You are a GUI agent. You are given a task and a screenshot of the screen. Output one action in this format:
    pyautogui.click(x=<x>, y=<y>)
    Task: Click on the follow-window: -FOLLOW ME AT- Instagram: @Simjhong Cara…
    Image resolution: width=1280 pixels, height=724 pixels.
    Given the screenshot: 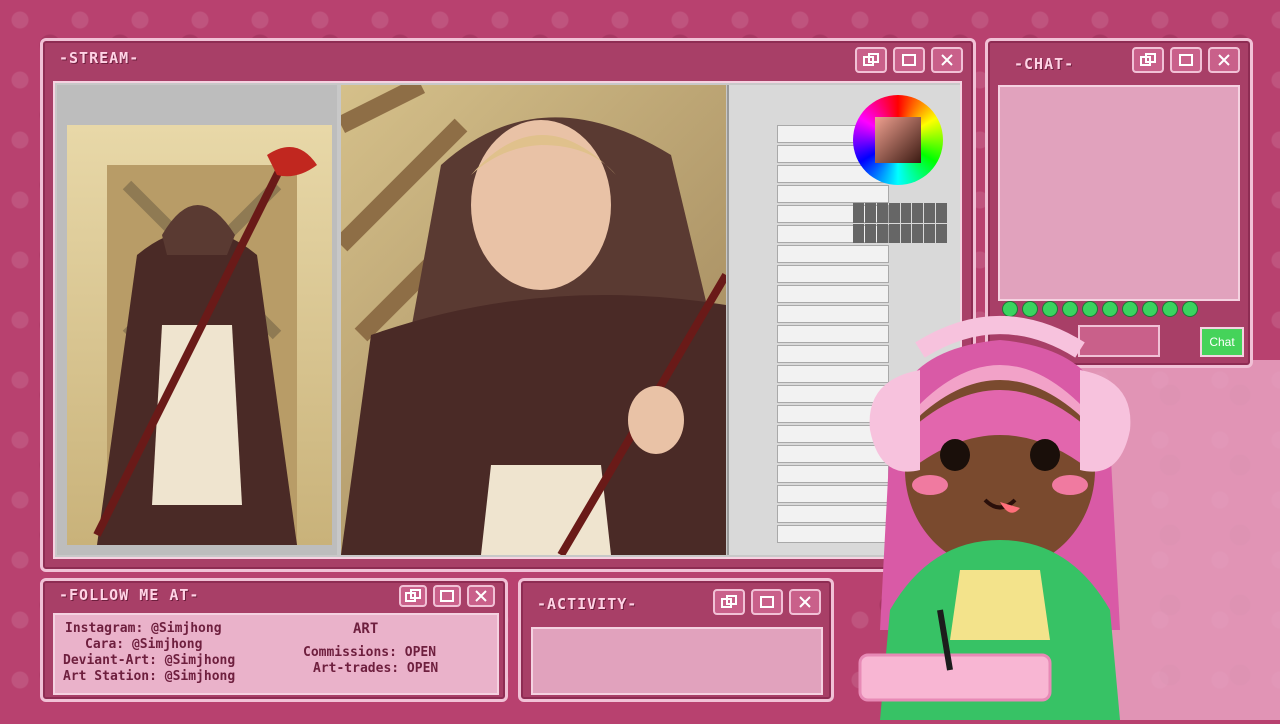 What is the action you would take?
    pyautogui.click(x=274, y=640)
    